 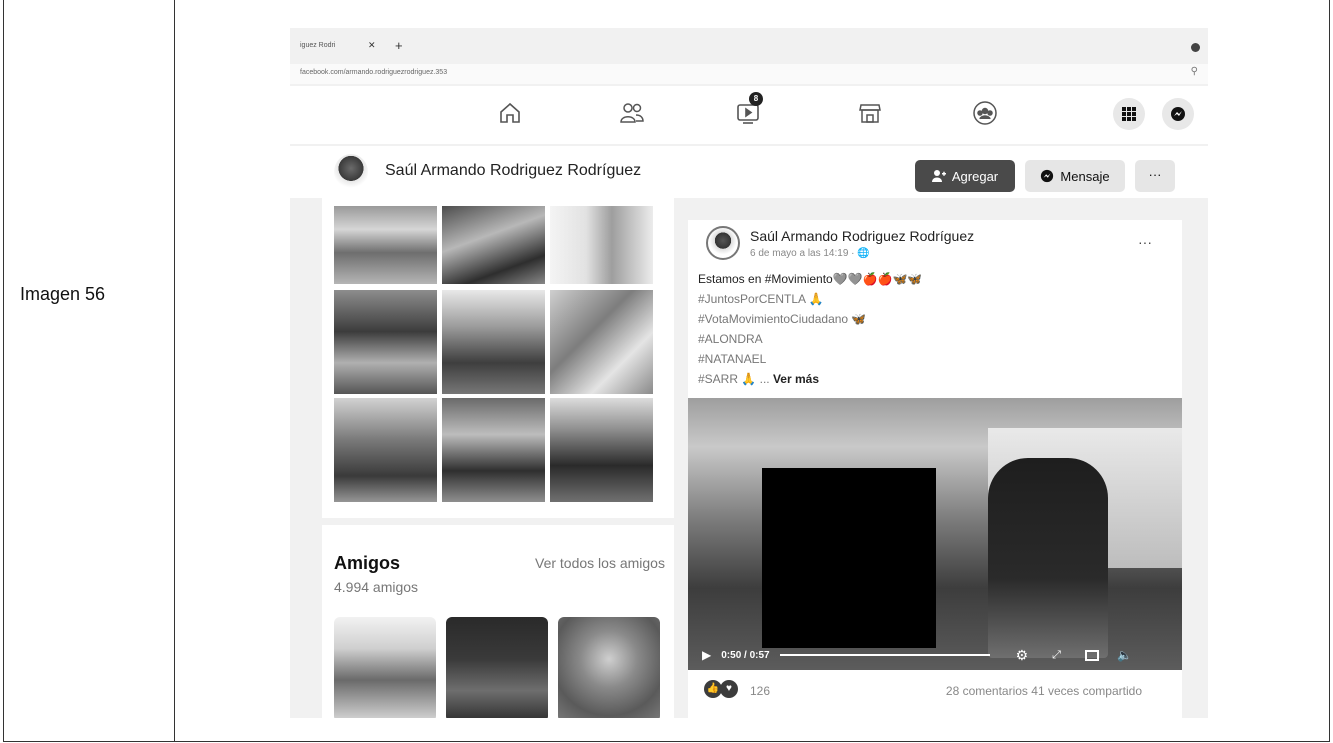 I want to click on table-divider, so click(x=174, y=371).